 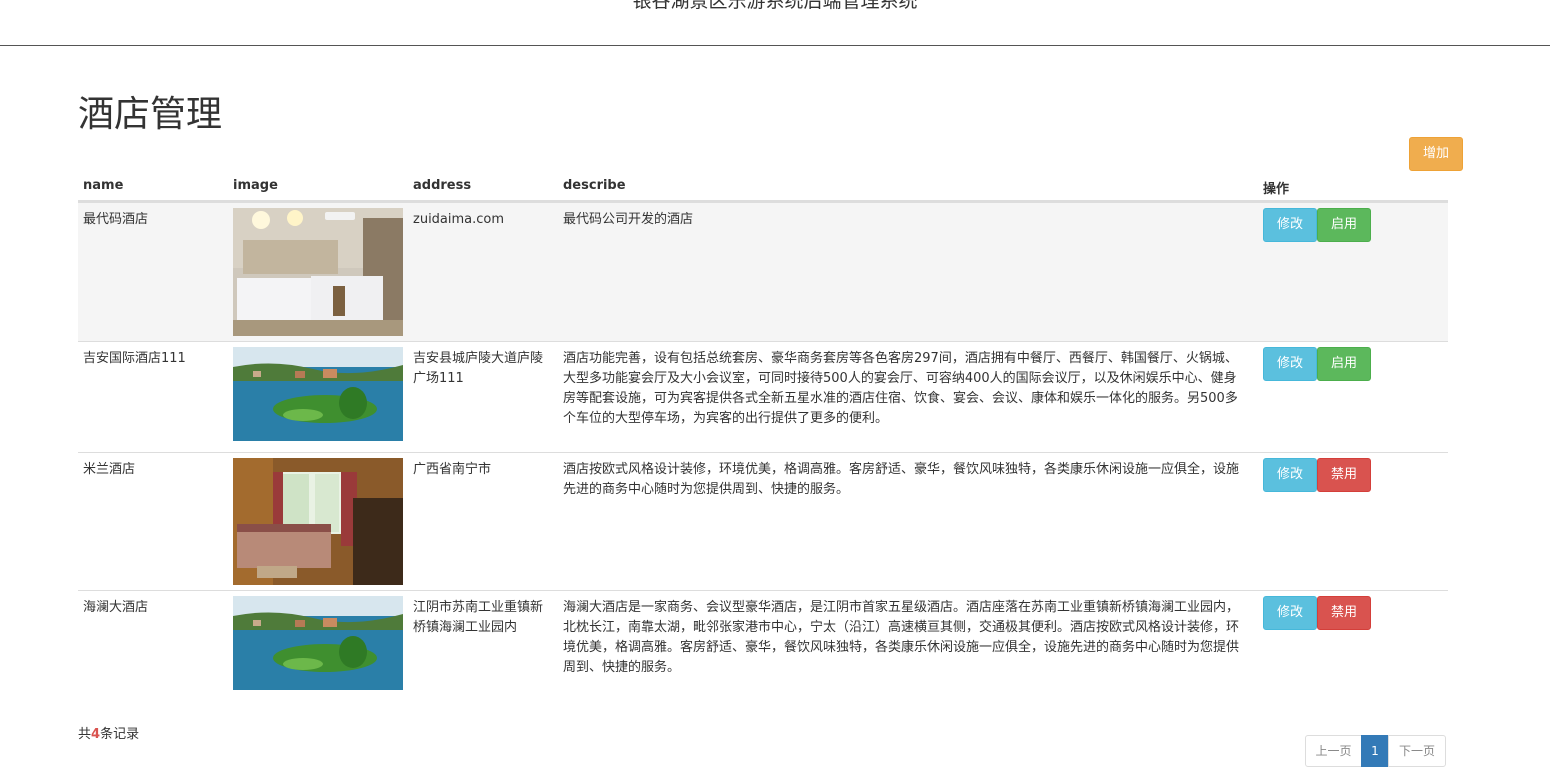 I want to click on record-count-suffix: 条记录, so click(x=120, y=734).